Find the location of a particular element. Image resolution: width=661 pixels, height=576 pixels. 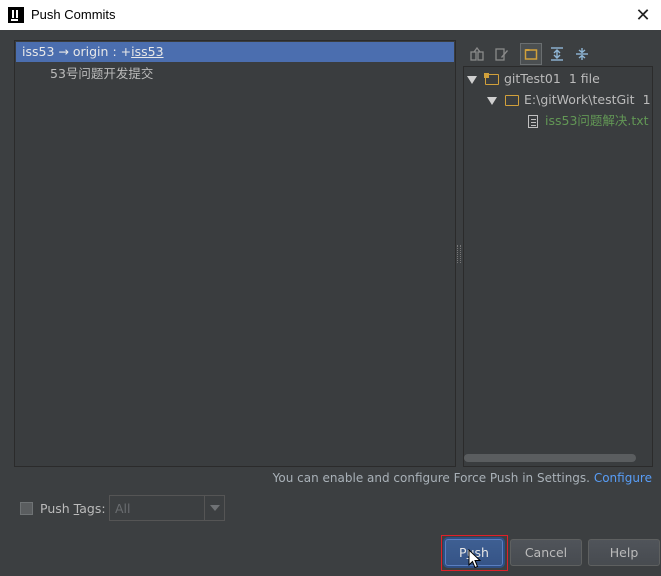

push-tags-select: All is located at coordinates (167, 508).